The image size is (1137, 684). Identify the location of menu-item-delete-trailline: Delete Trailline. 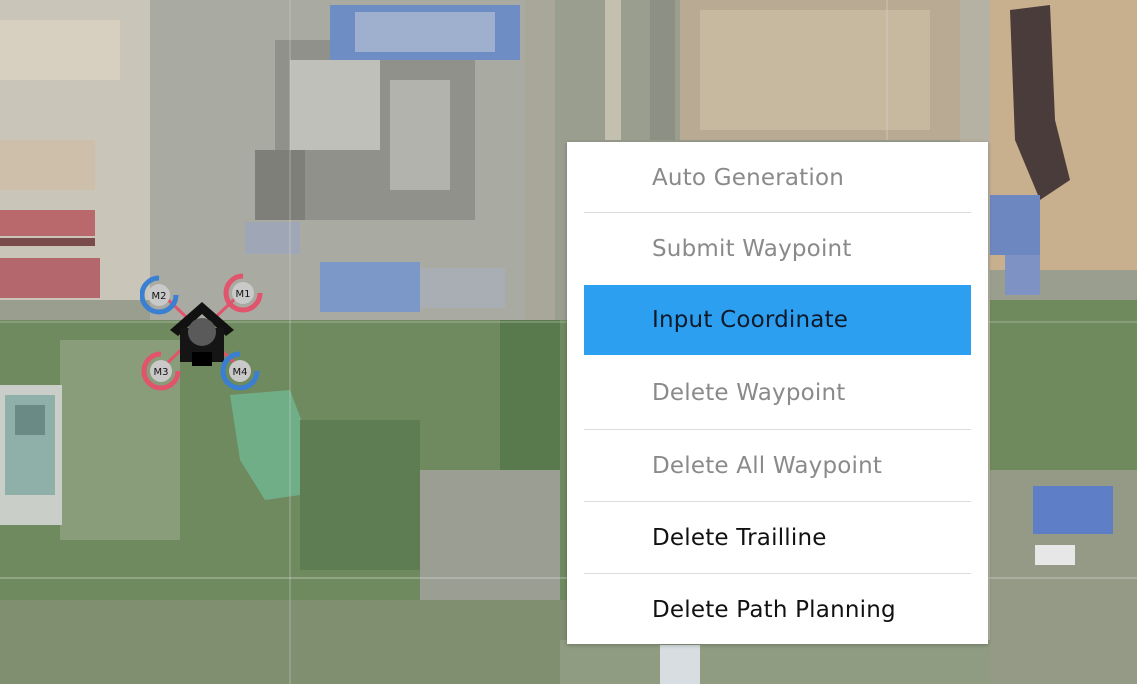
(777, 538).